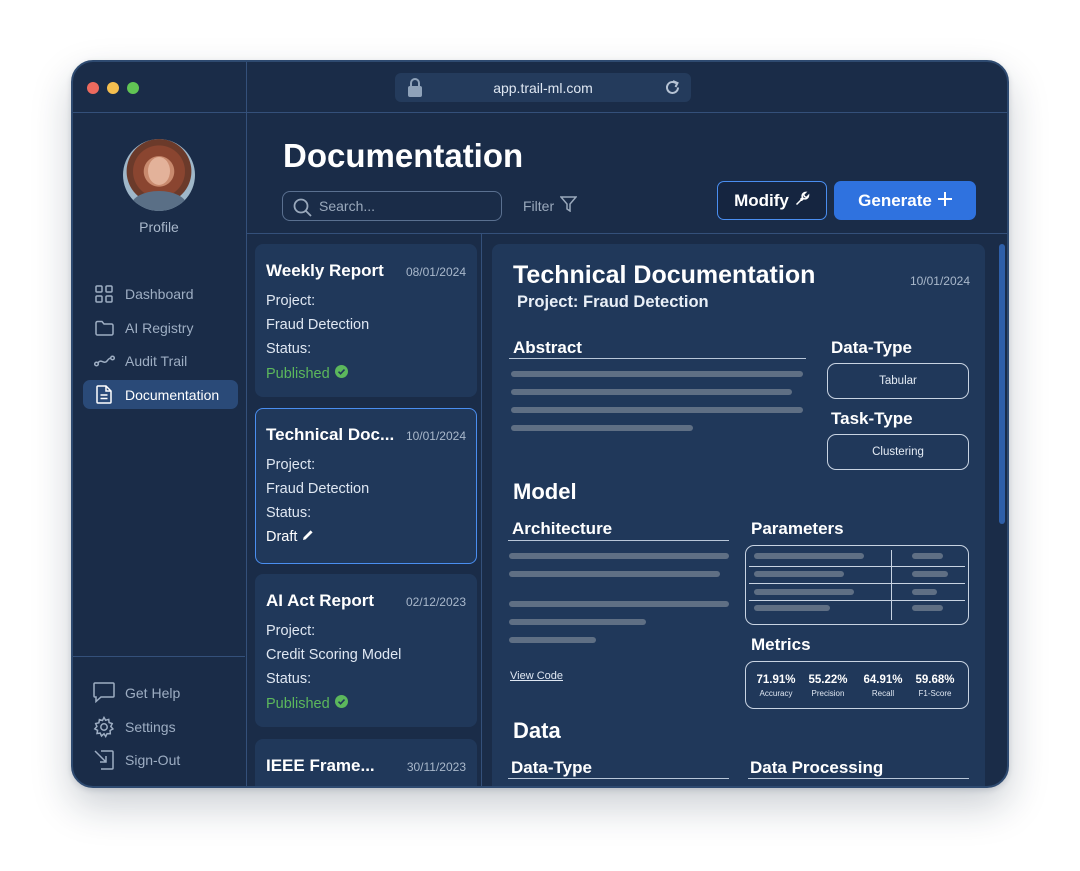  I want to click on status-text: Draft, so click(282, 537).